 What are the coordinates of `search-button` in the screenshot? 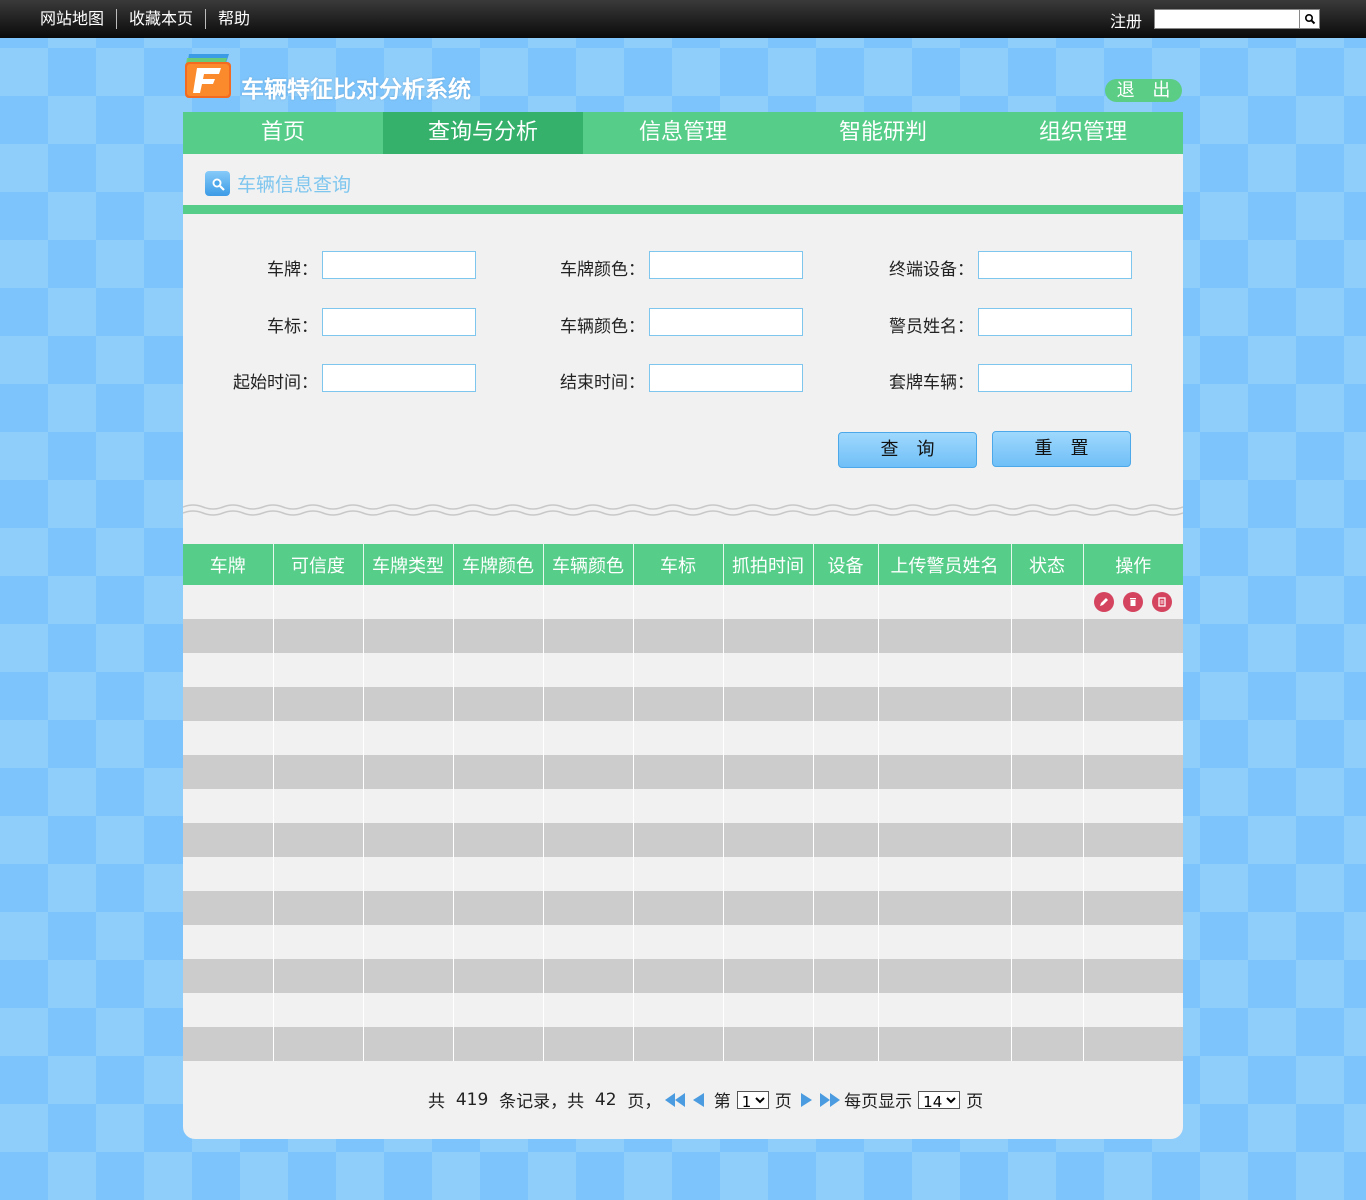 It's located at (1309, 19).